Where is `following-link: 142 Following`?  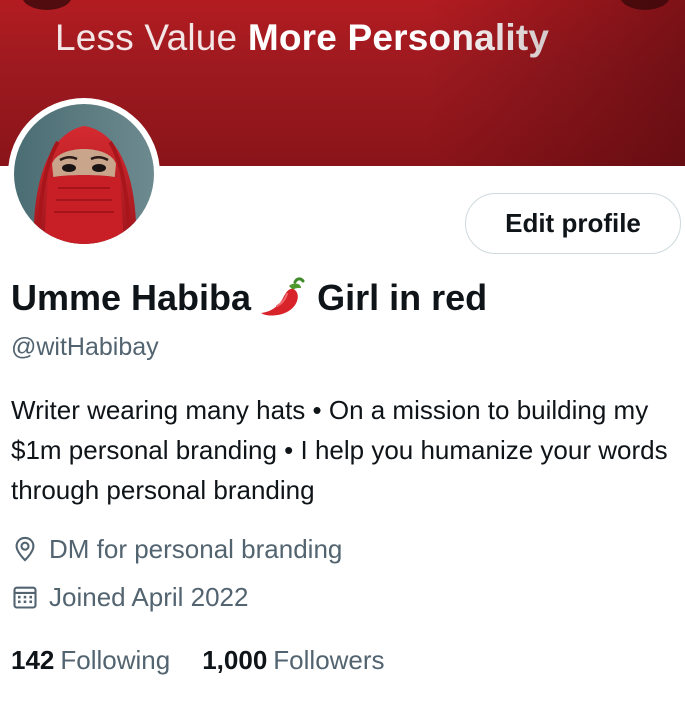
following-link: 142 Following is located at coordinates (90, 660).